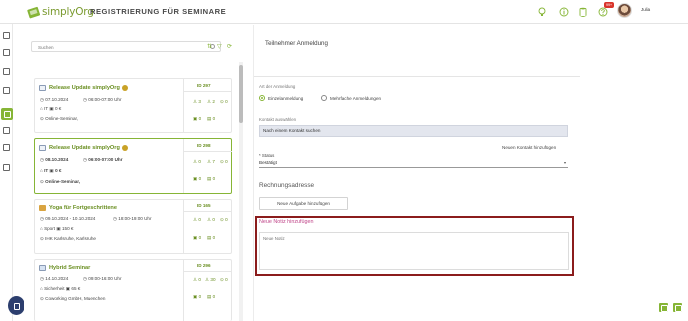 The width and height of the screenshot is (688, 321). I want to click on new-note-heading: Neue Notiz hinzufügen, so click(286, 222).